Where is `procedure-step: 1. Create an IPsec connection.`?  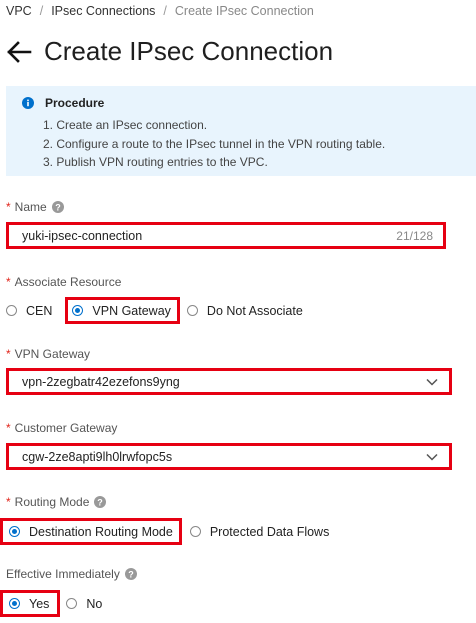
procedure-step: 1. Create an IPsec connection. is located at coordinates (125, 125).